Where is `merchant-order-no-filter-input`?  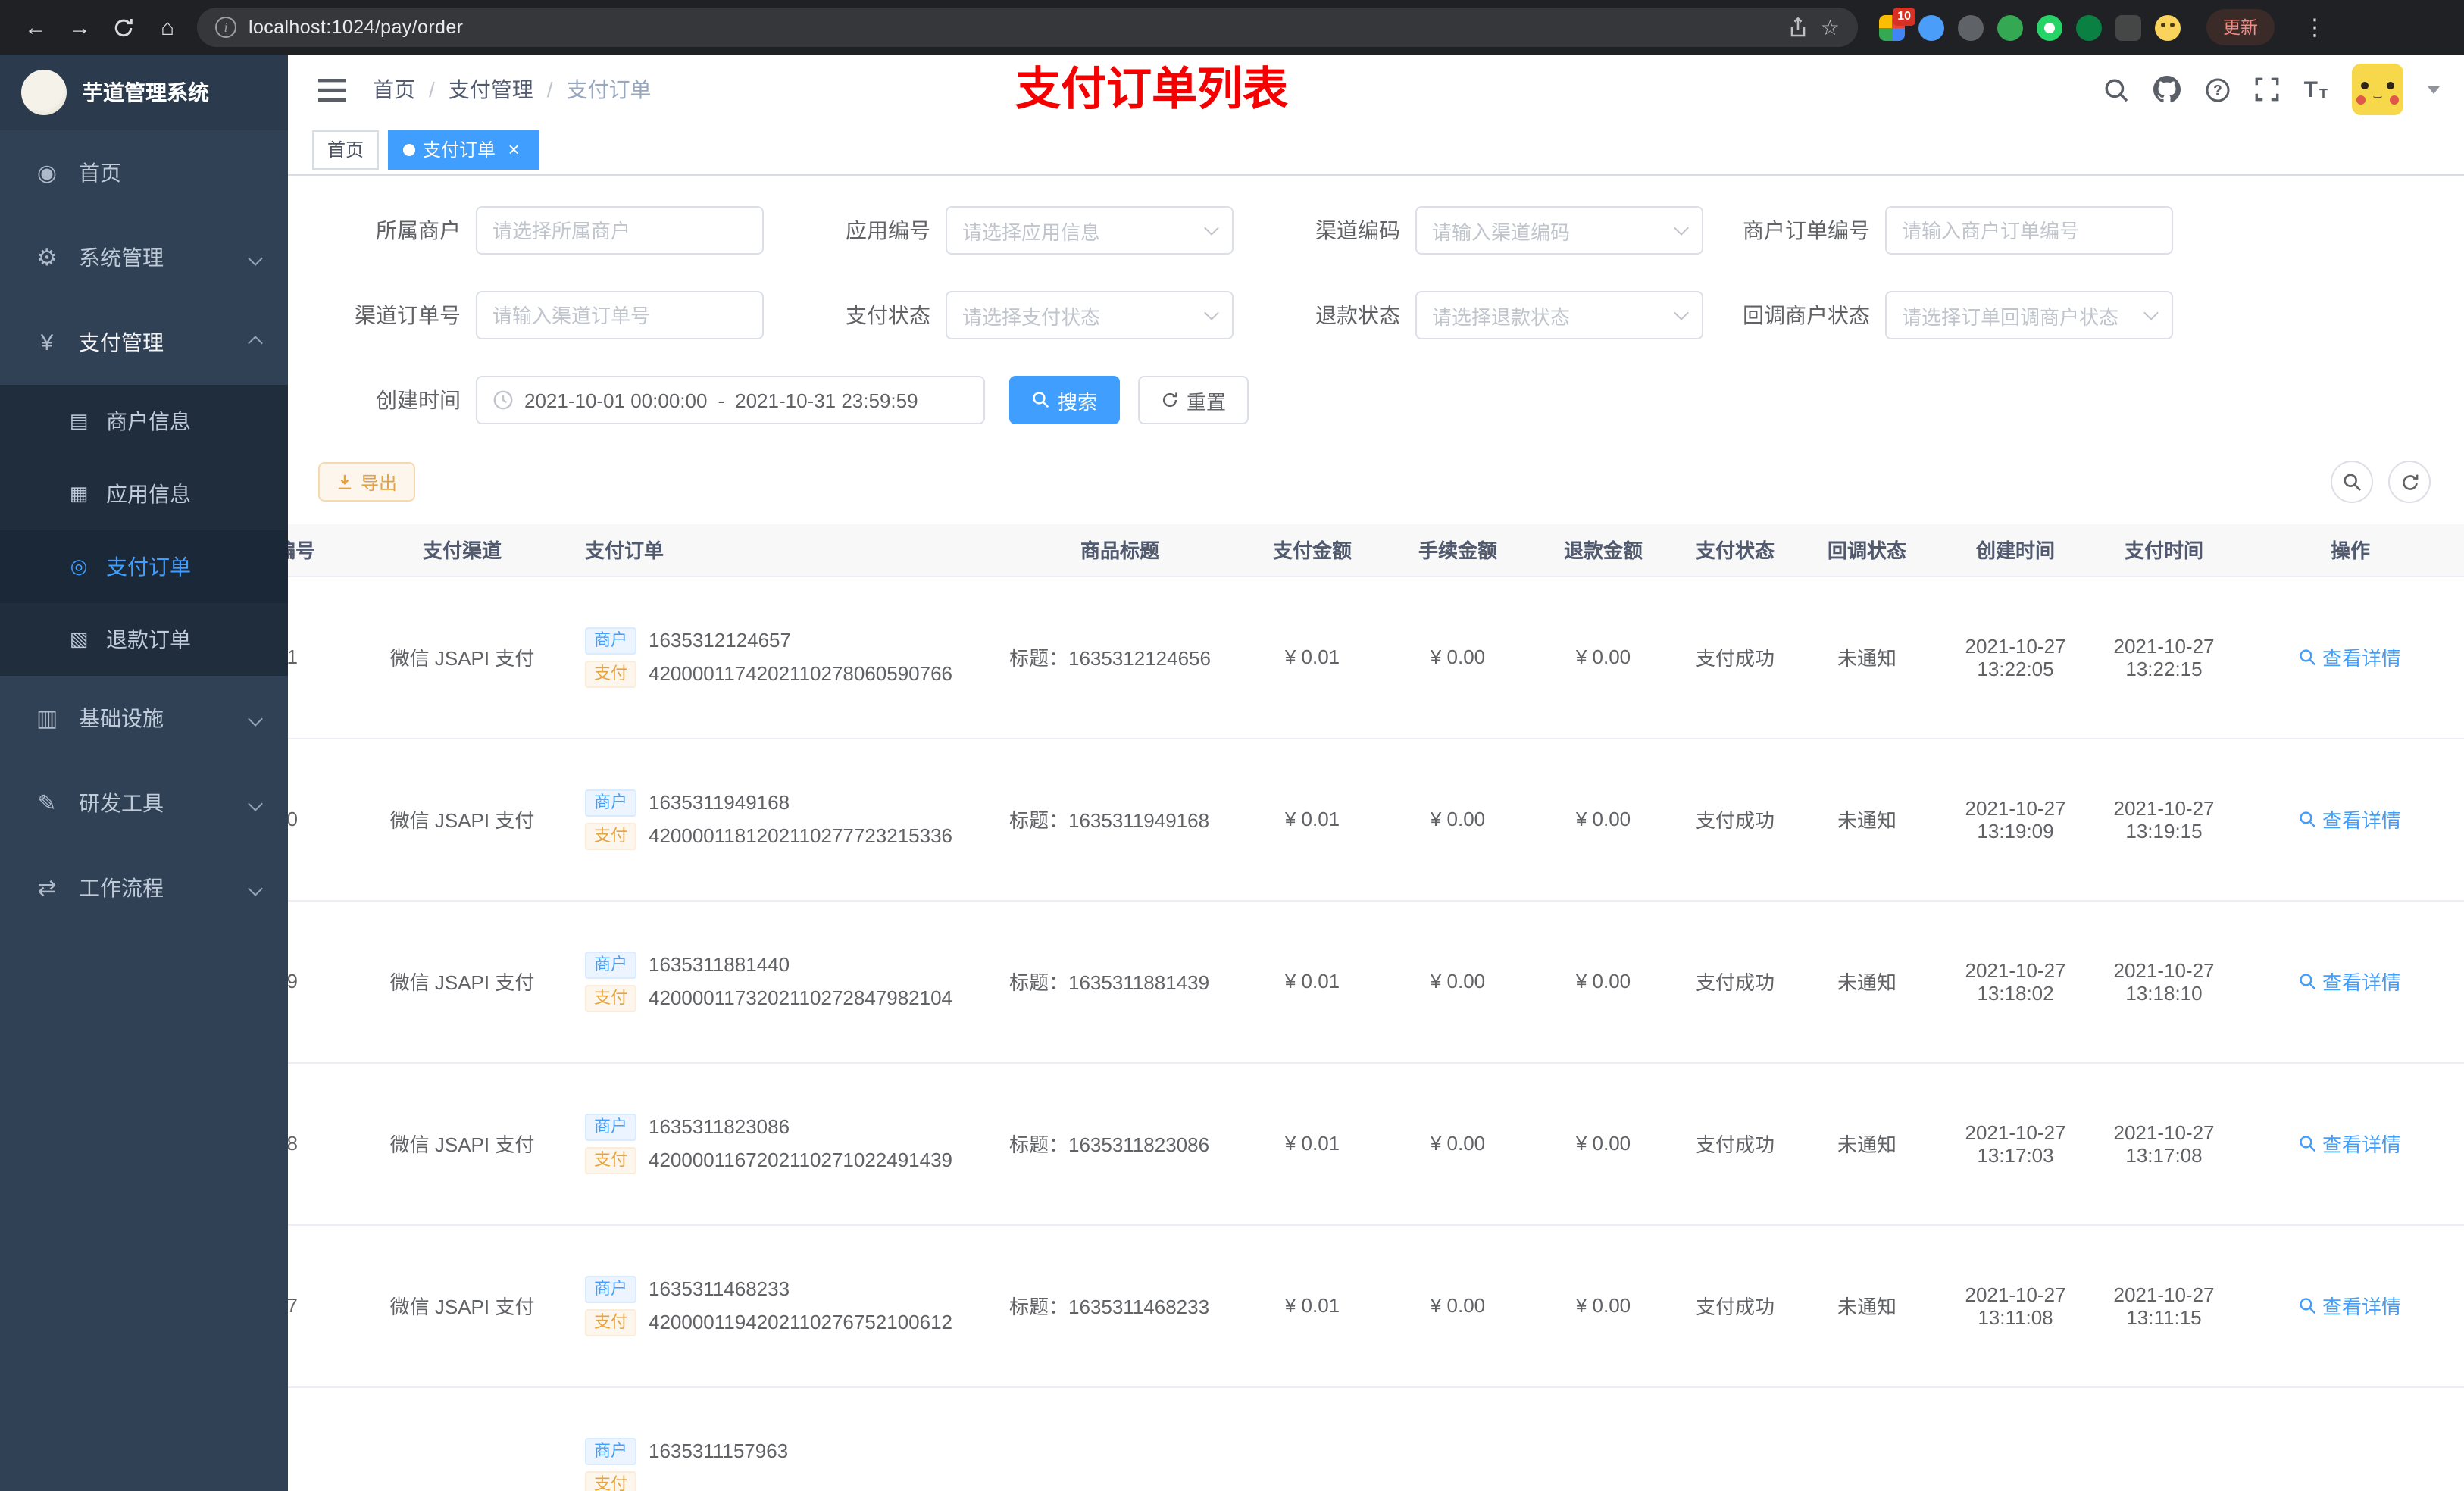
merchant-order-no-filter-input is located at coordinates (2029, 230).